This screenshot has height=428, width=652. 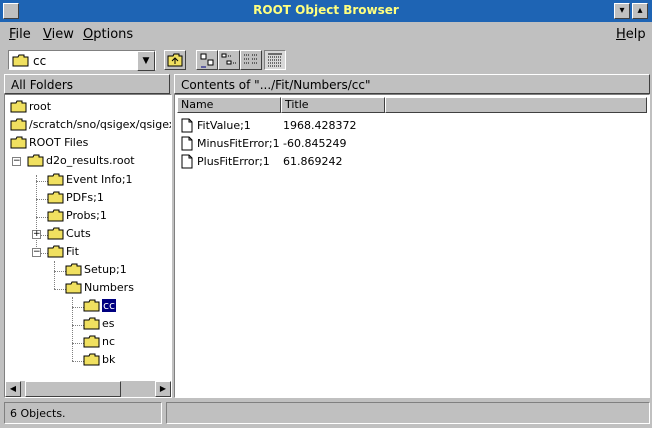 I want to click on status-objects-text: 6 Objects., so click(x=38, y=413).